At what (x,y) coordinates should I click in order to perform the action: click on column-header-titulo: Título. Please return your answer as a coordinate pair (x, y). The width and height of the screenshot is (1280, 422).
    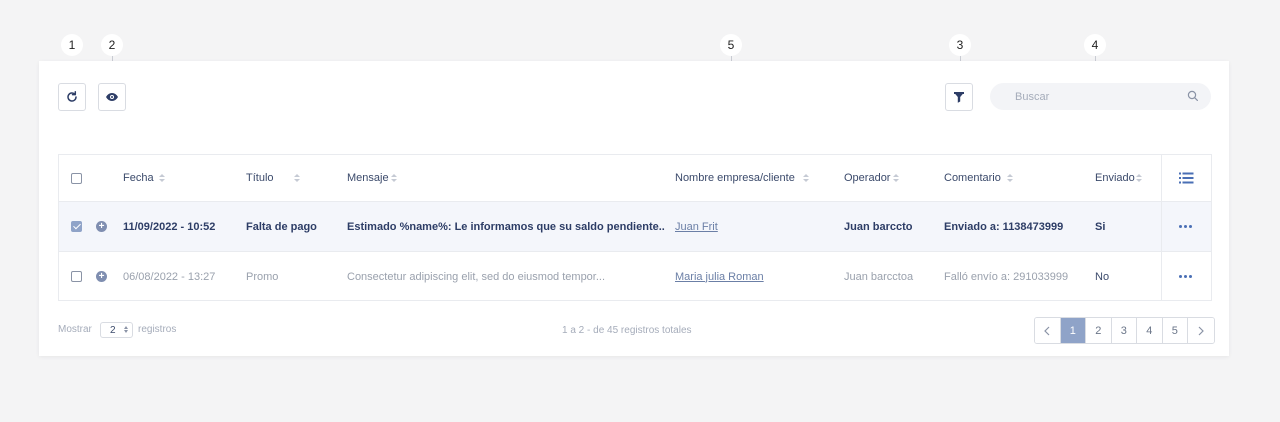
    Looking at the image, I should click on (273, 178).